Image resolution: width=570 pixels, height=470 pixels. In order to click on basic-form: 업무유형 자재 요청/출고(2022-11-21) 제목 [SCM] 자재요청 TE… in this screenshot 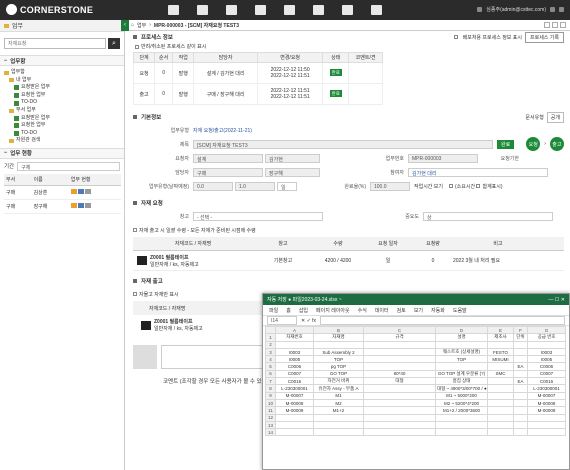, I will do `click(348, 158)`.